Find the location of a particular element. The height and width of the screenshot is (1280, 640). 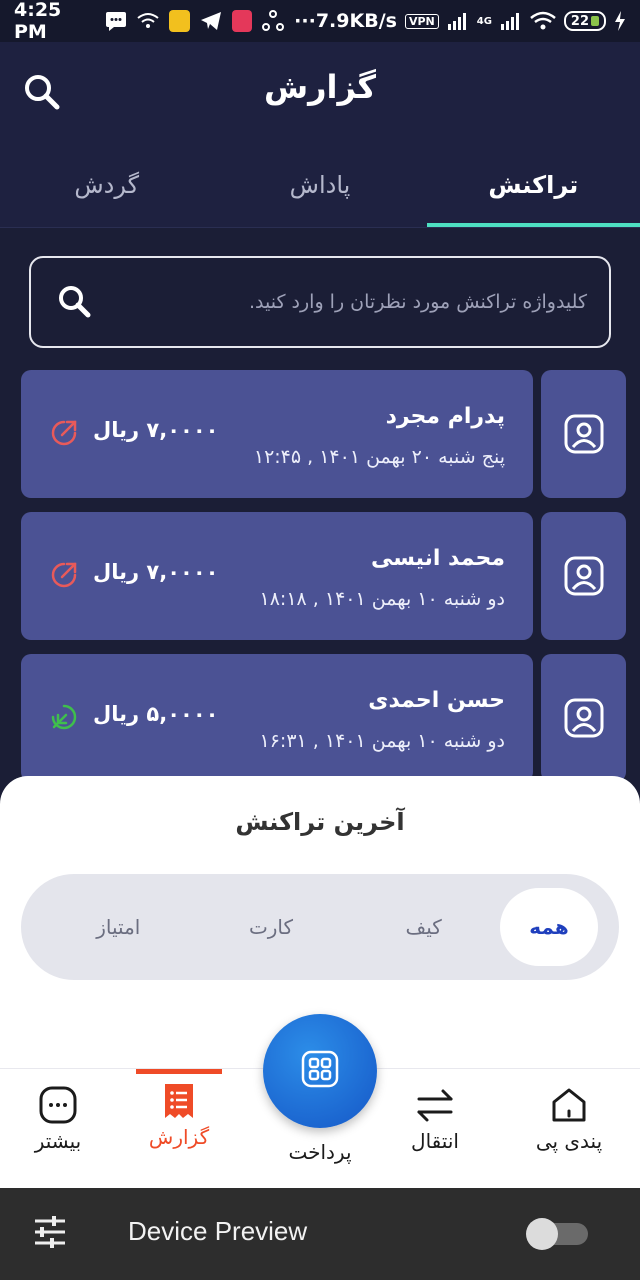

tab-turnover: گردش is located at coordinates (106, 184).